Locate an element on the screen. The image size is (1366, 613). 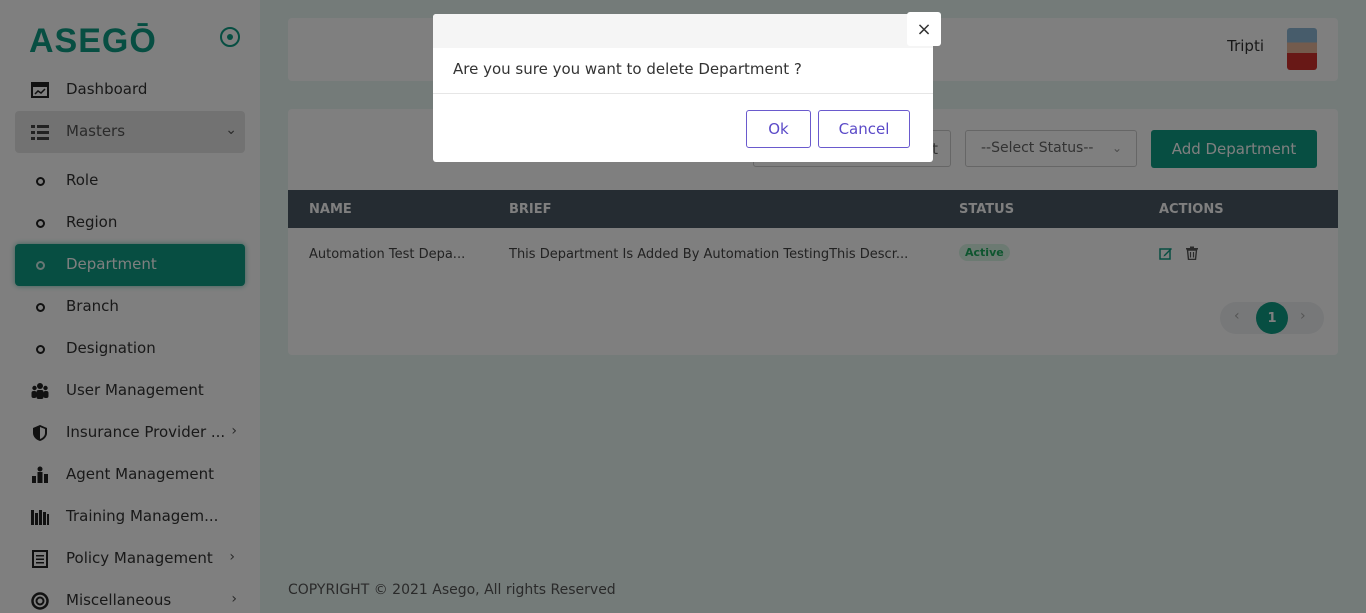
cancel-button: Cancel is located at coordinates (864, 129).